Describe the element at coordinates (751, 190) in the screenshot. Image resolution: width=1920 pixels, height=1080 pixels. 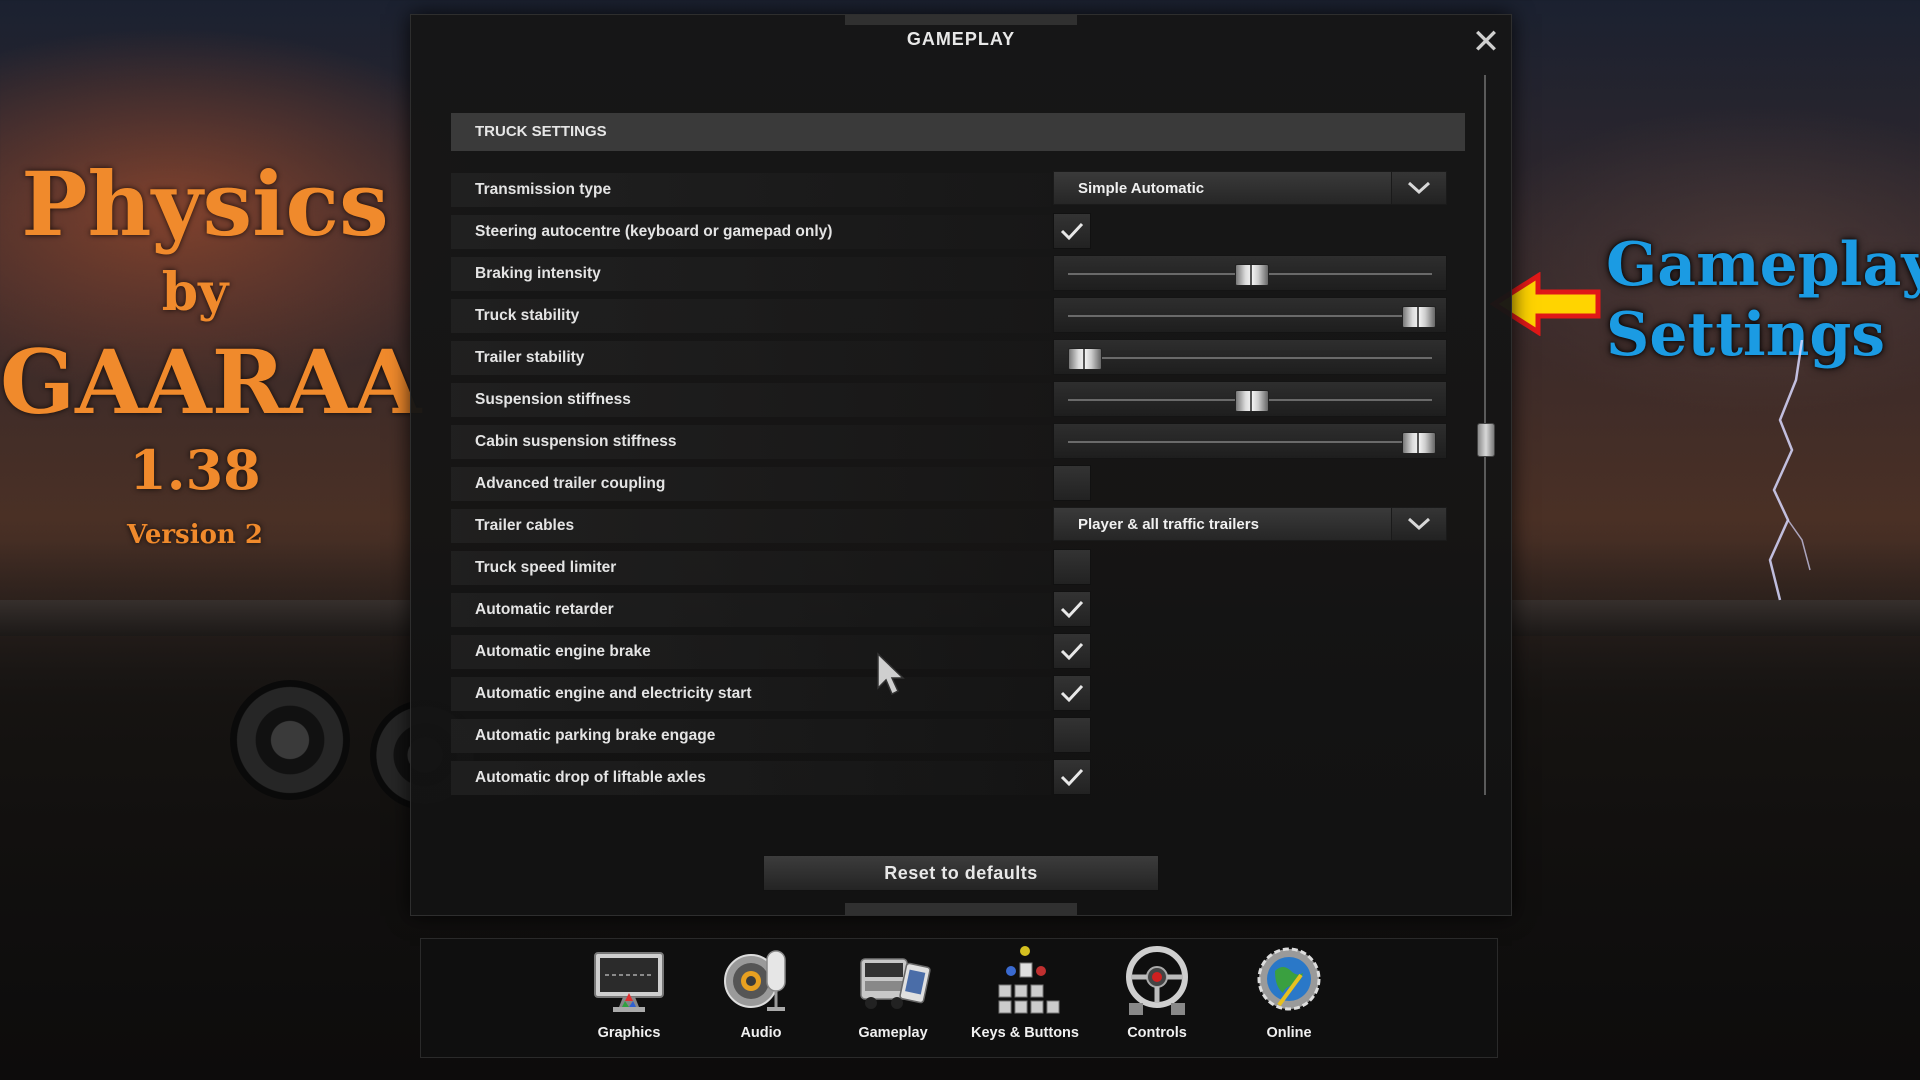
I see `setting-label: Transmission type` at that location.